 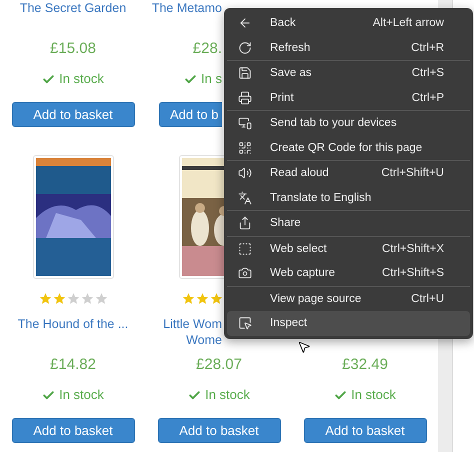 What do you see at coordinates (300, 173) in the screenshot?
I see `menu-item-label: Read aloud` at bounding box center [300, 173].